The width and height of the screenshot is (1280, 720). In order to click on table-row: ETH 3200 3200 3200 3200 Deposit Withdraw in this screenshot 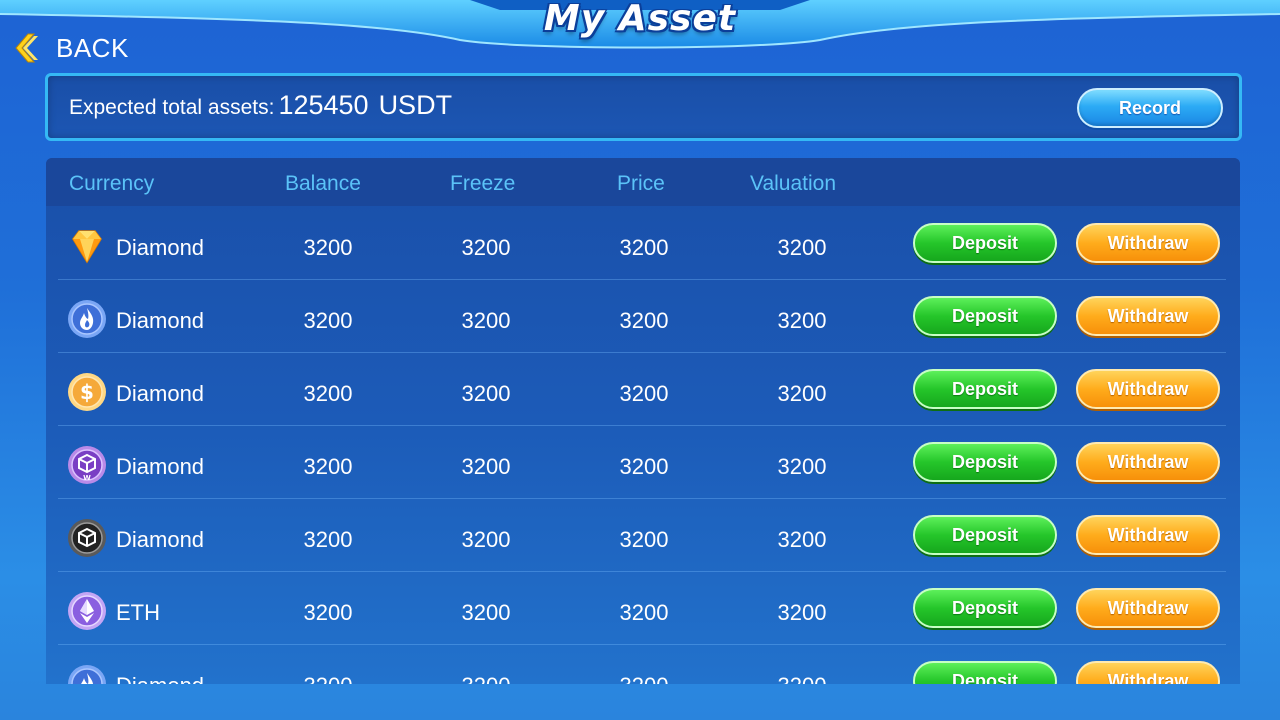, I will do `click(642, 608)`.